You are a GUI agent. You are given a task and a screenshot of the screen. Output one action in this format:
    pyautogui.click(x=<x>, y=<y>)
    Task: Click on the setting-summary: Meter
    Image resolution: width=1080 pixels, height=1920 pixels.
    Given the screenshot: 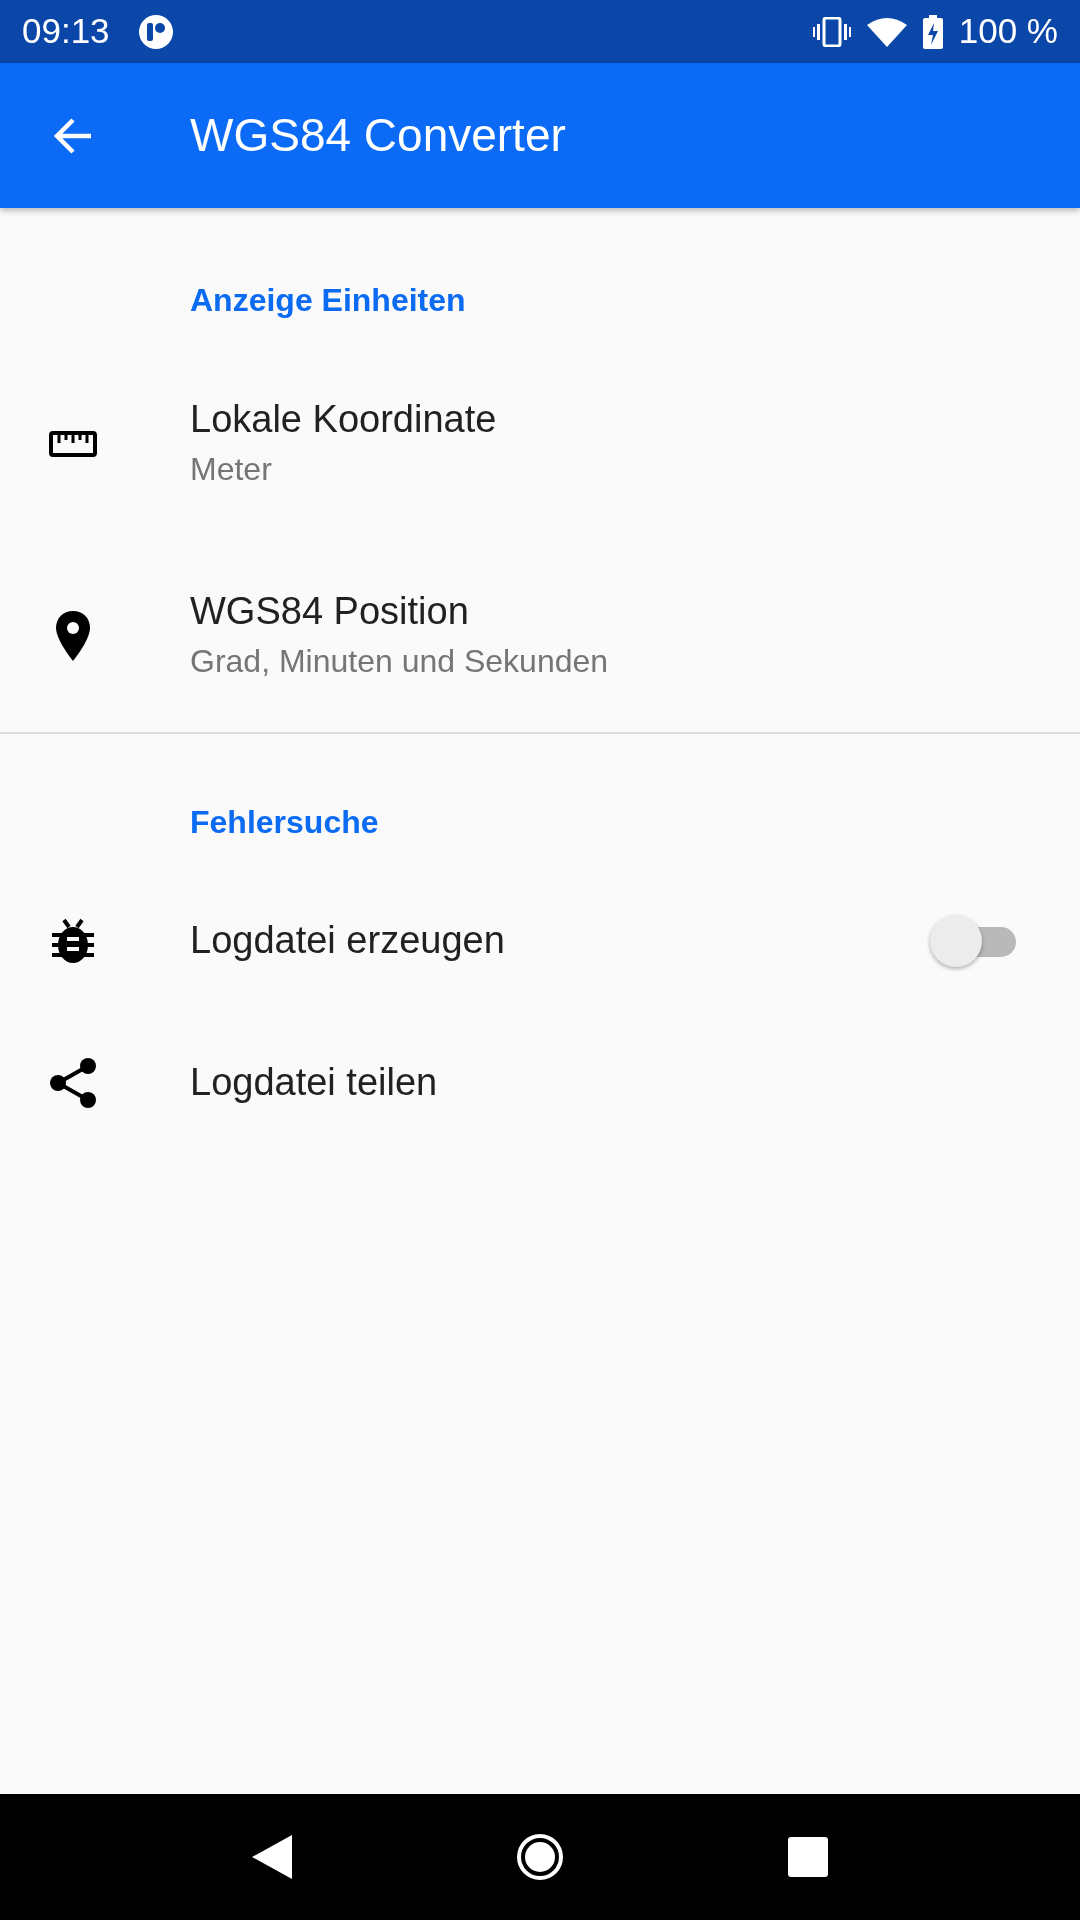 What is the action you would take?
    pyautogui.click(x=231, y=469)
    